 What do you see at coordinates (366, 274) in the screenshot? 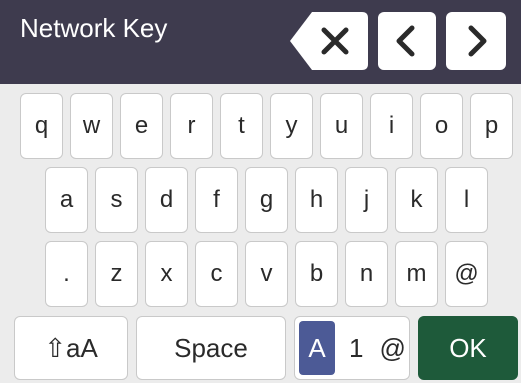
I see `key-n: n` at bounding box center [366, 274].